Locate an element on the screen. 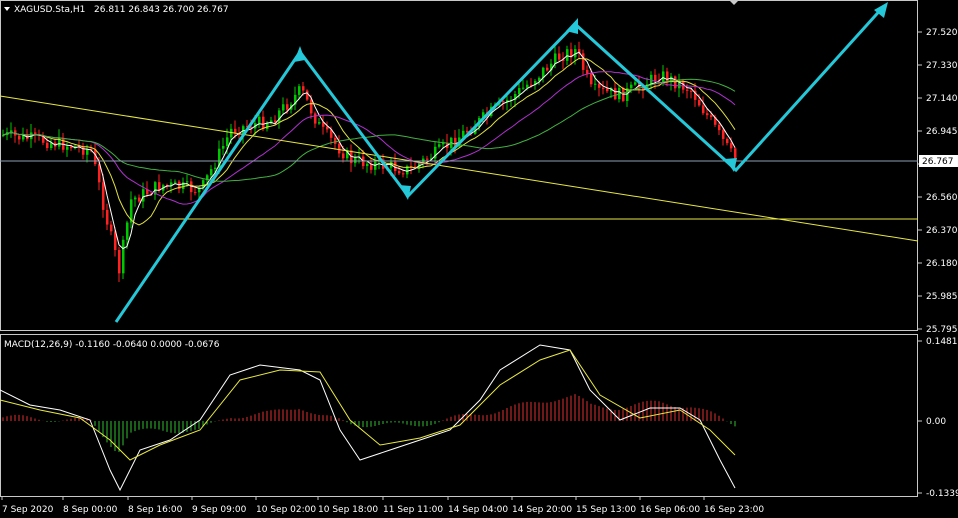  macd-axis: 0.1481 0.00 -0.1339 is located at coordinates (938, 418).